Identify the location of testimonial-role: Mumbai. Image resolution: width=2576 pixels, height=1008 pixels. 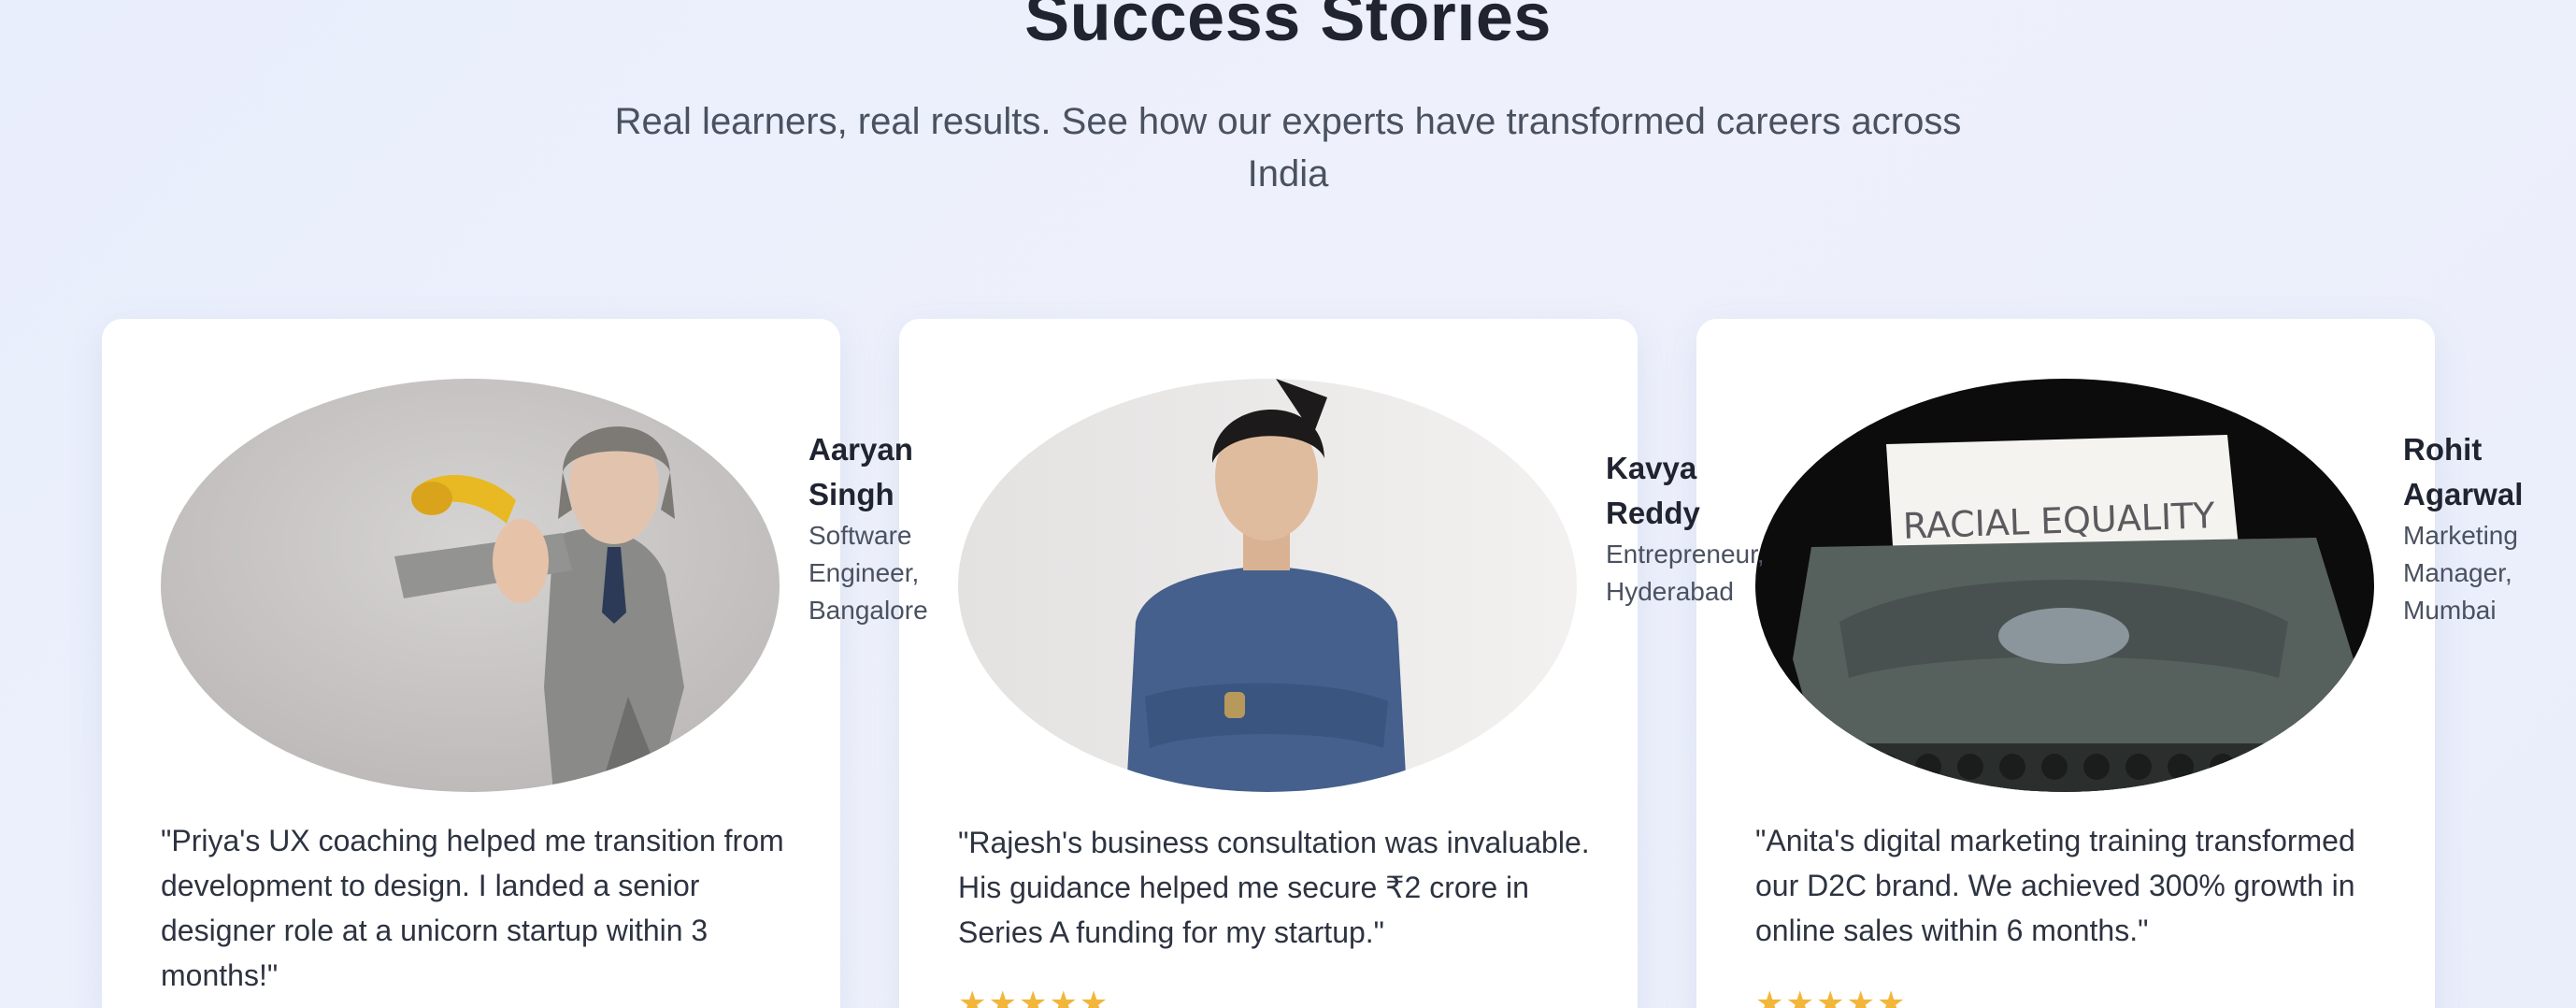
(2450, 610).